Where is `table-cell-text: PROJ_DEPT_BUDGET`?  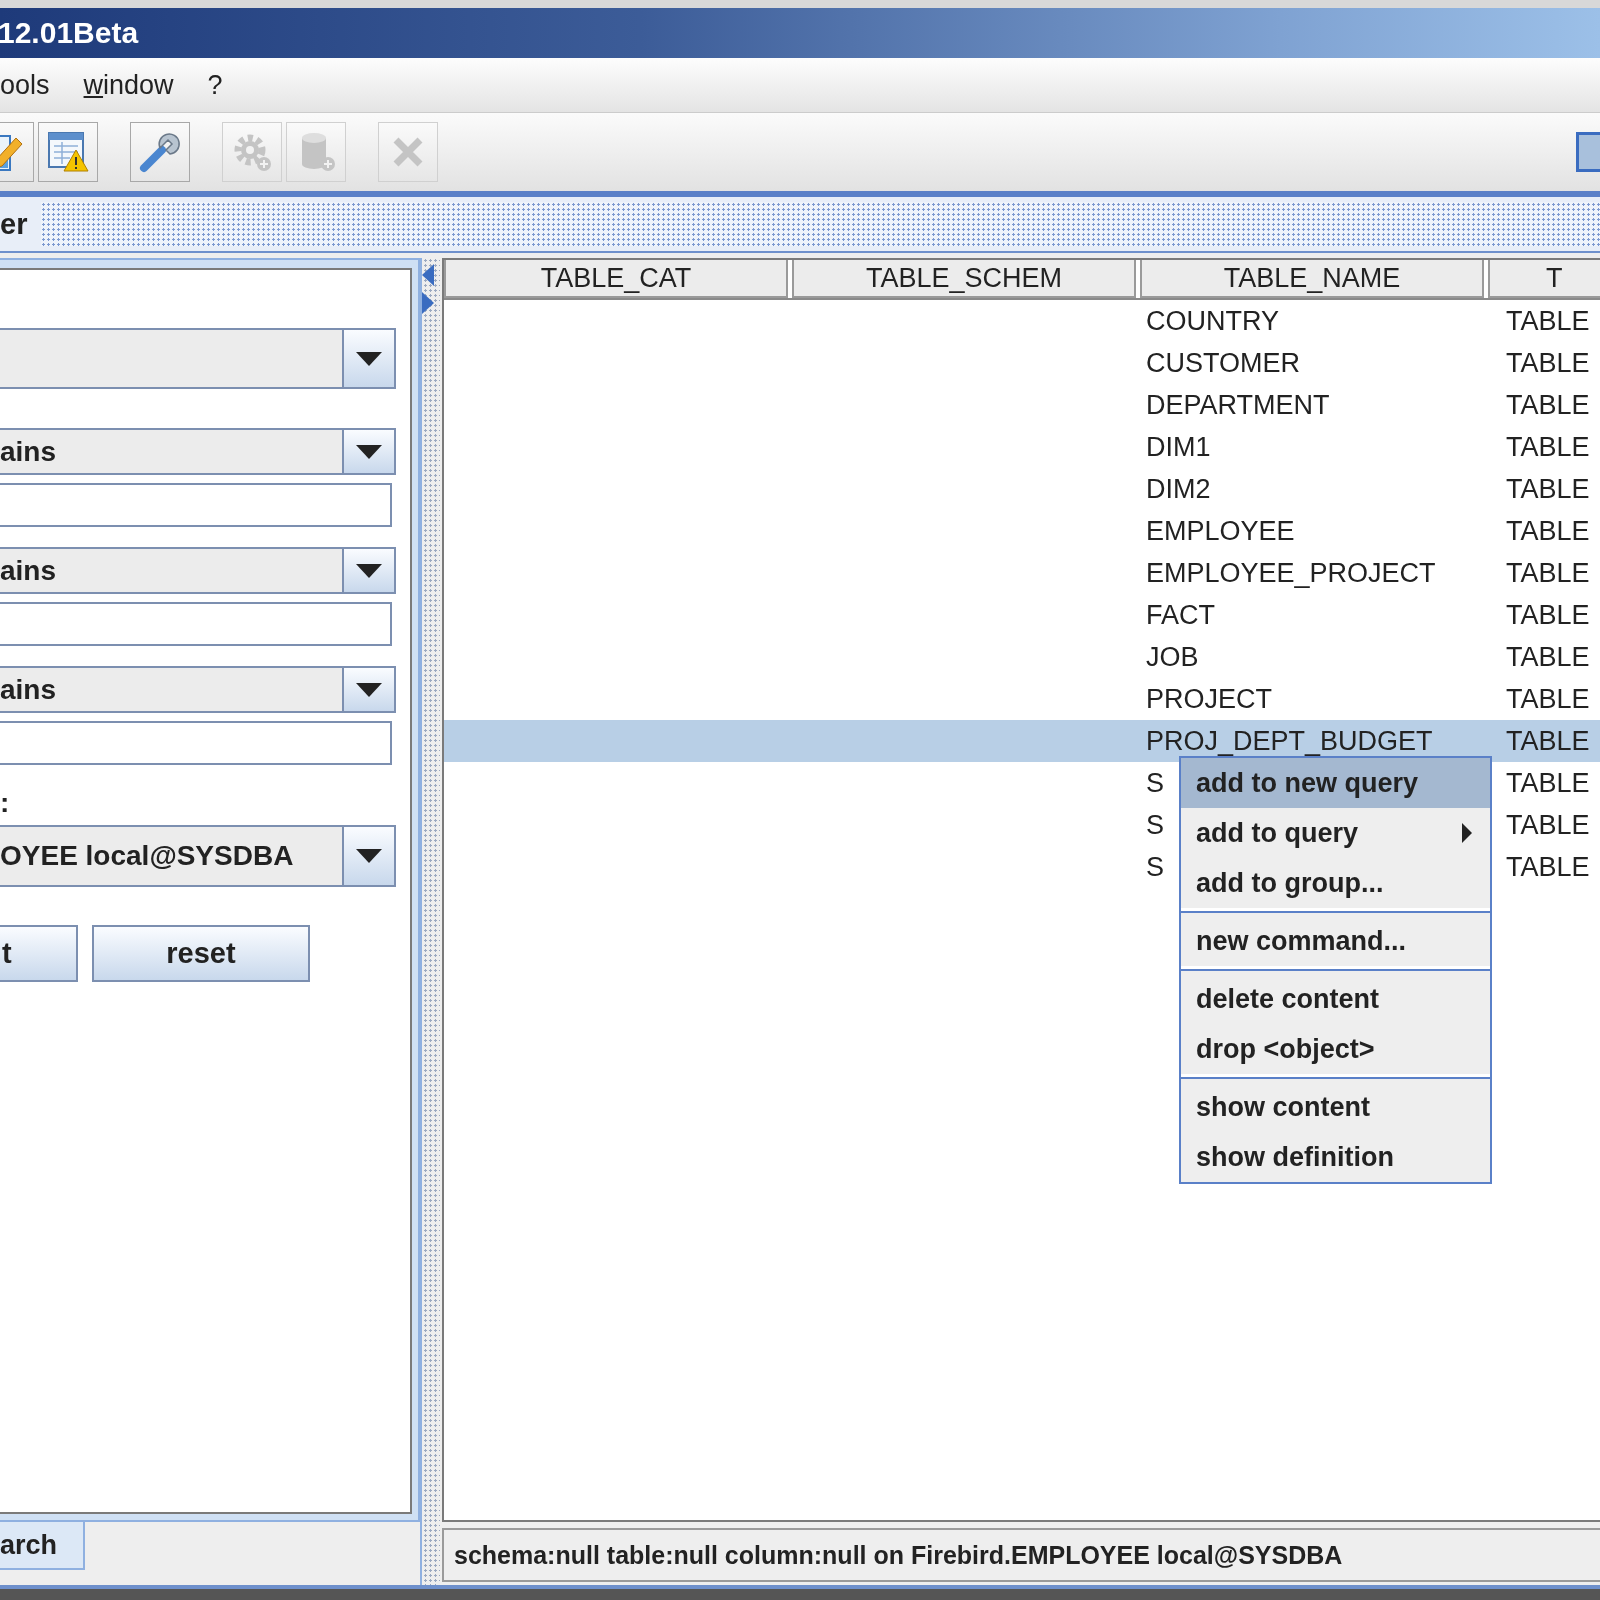 table-cell-text: PROJ_DEPT_BUDGET is located at coordinates (1289, 741).